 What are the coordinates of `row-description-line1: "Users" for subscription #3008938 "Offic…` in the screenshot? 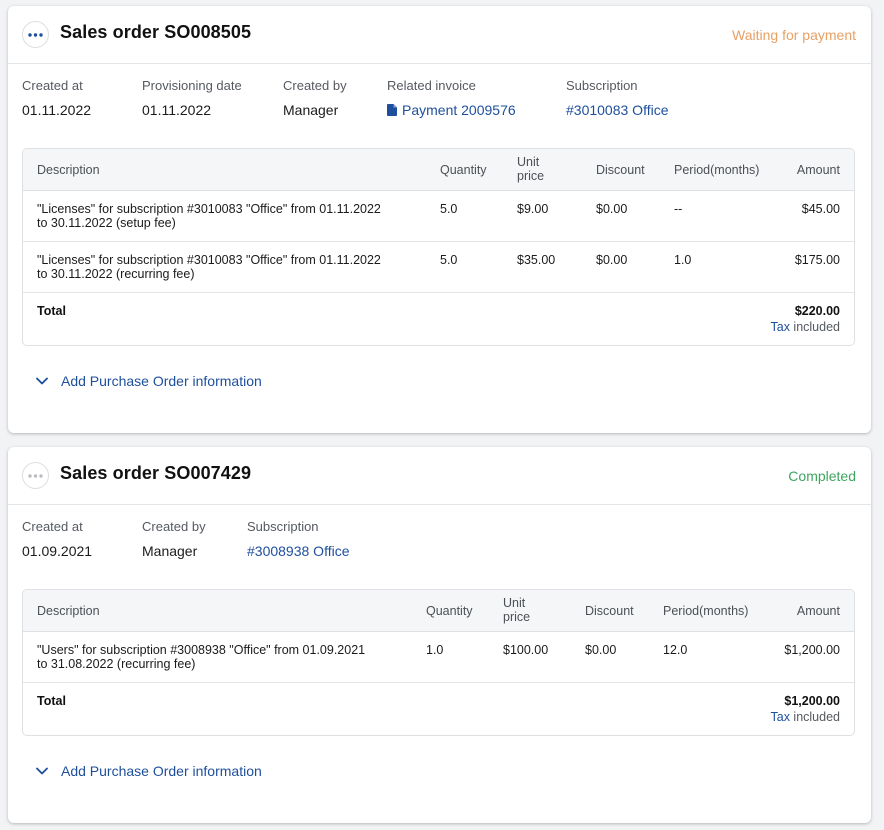 It's located at (201, 650).